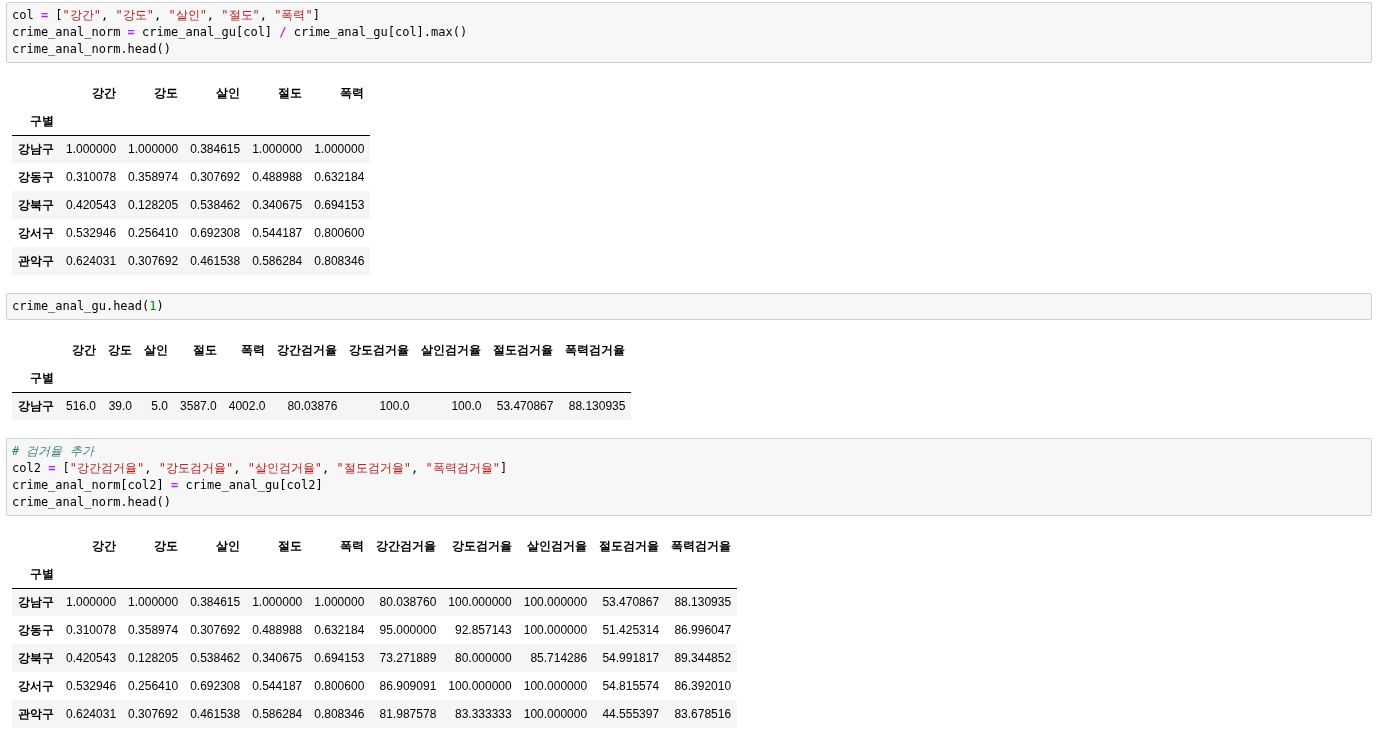 The image size is (1378, 744). I want to click on table-cell: 0.808346, so click(339, 261).